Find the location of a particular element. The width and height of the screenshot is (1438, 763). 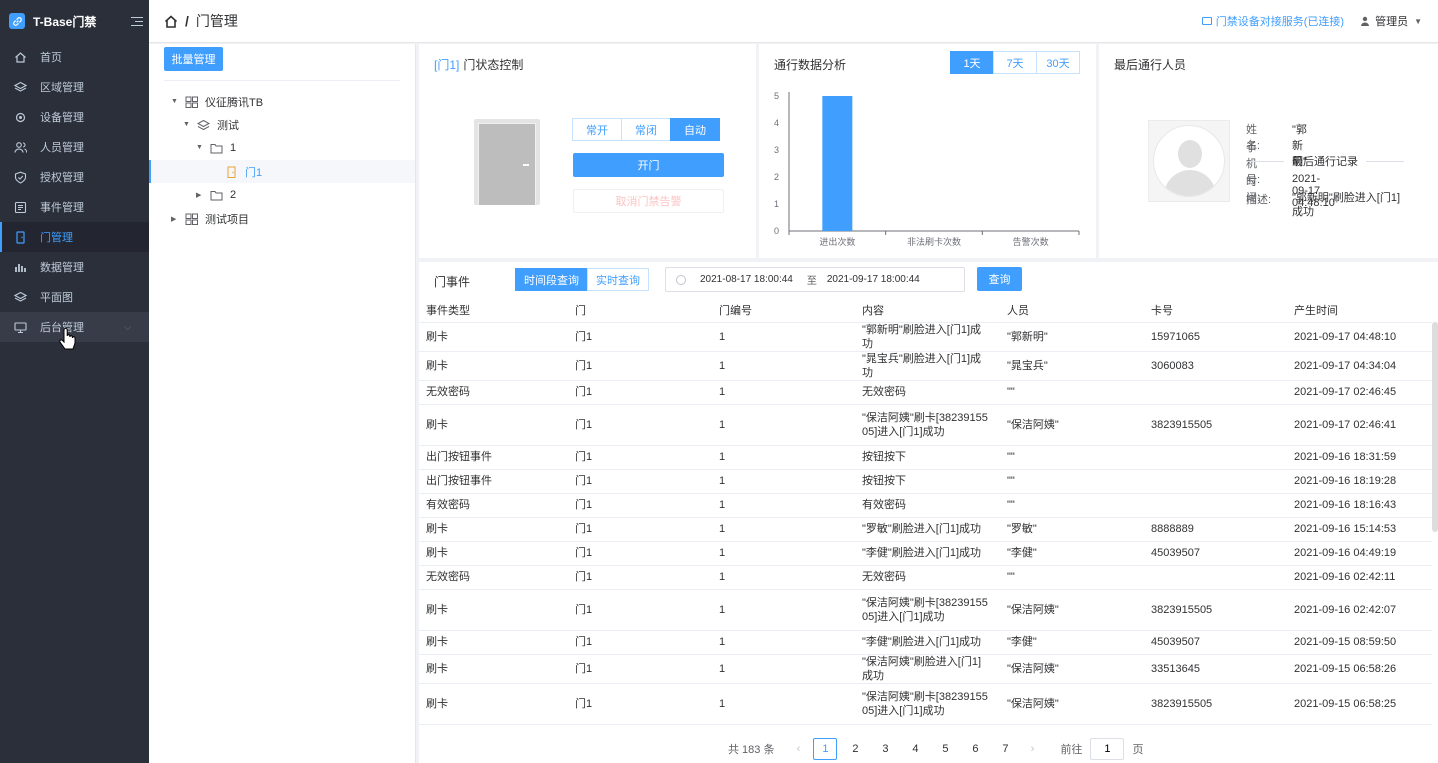

sidebar-item-6: 门管理 is located at coordinates (74, 237).